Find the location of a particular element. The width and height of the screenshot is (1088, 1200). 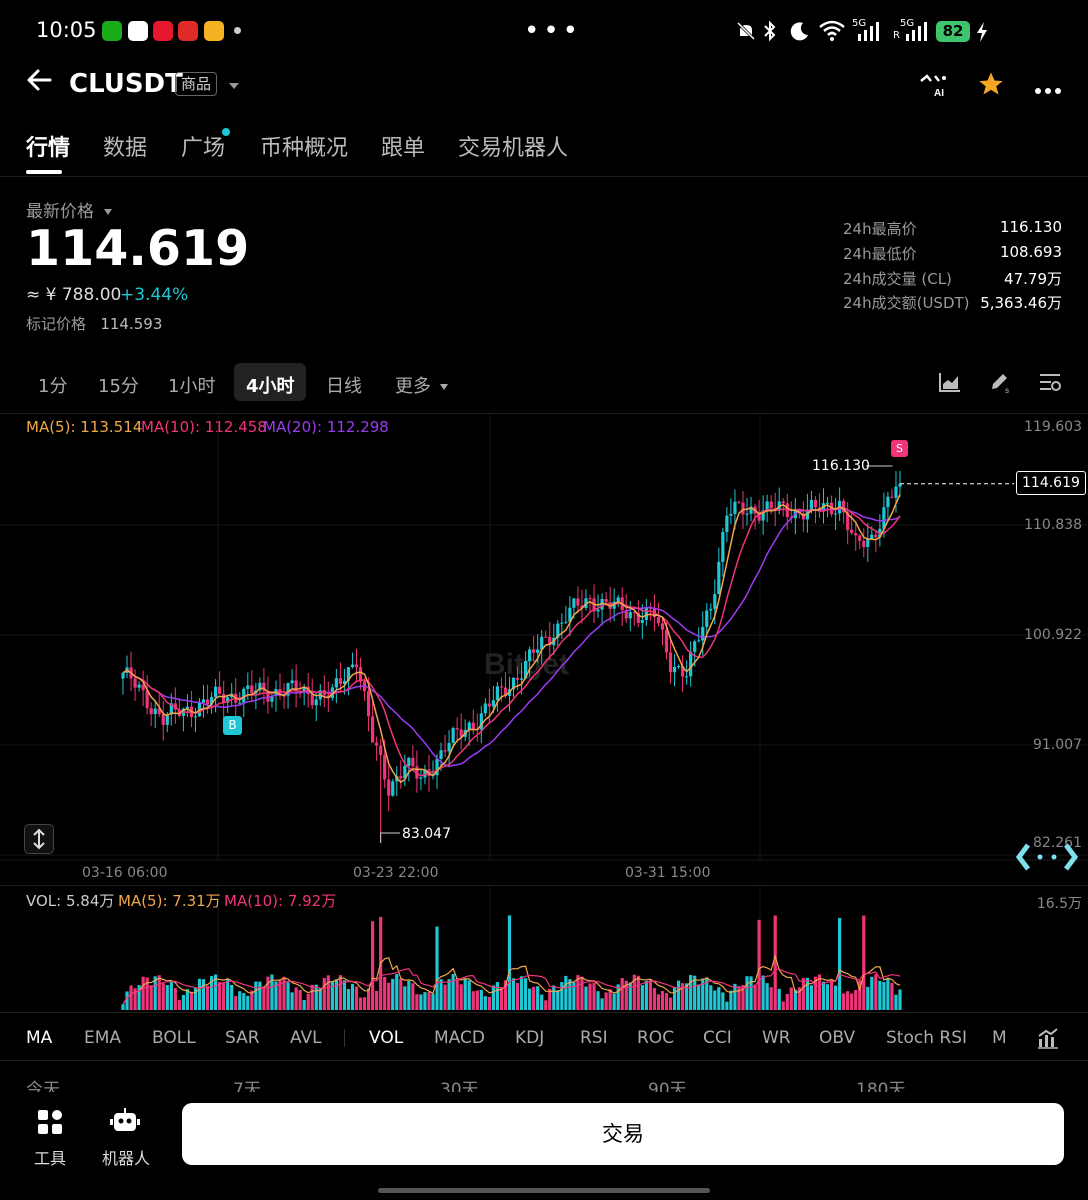

tab-data: 数据 is located at coordinates (125, 146).